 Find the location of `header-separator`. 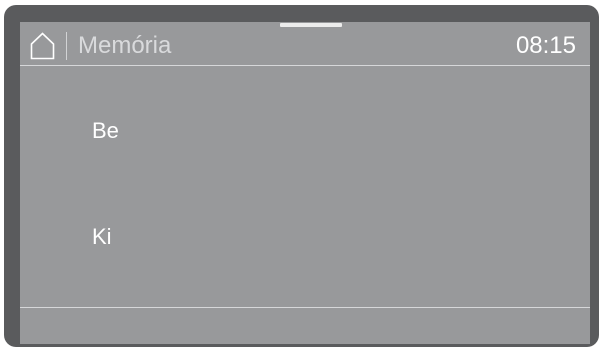

header-separator is located at coordinates (305, 65).